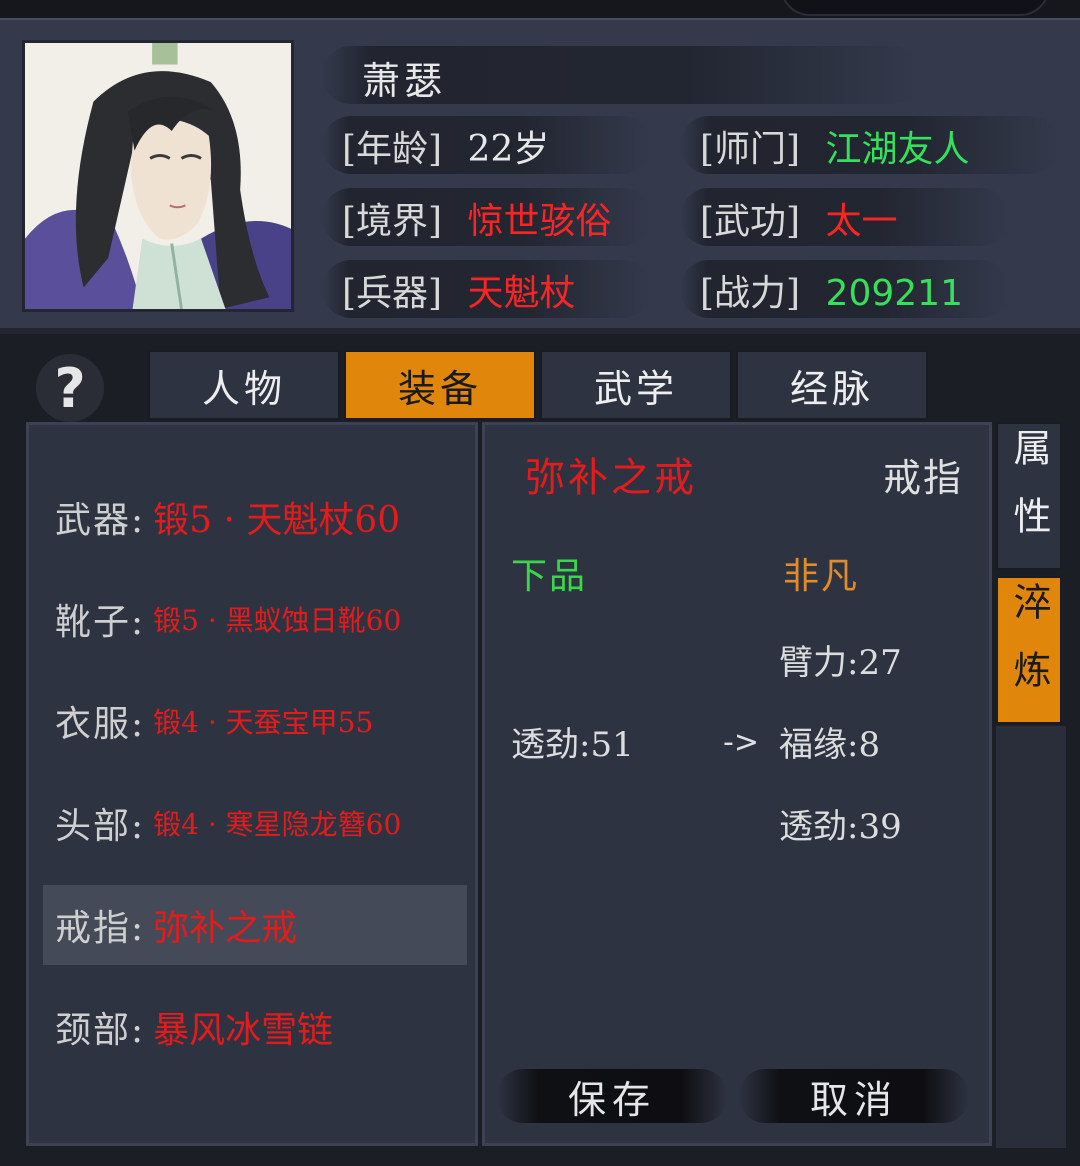 Image resolution: width=1080 pixels, height=1166 pixels. Describe the element at coordinates (750, 221) in the screenshot. I see `stat-label: [武功]` at that location.